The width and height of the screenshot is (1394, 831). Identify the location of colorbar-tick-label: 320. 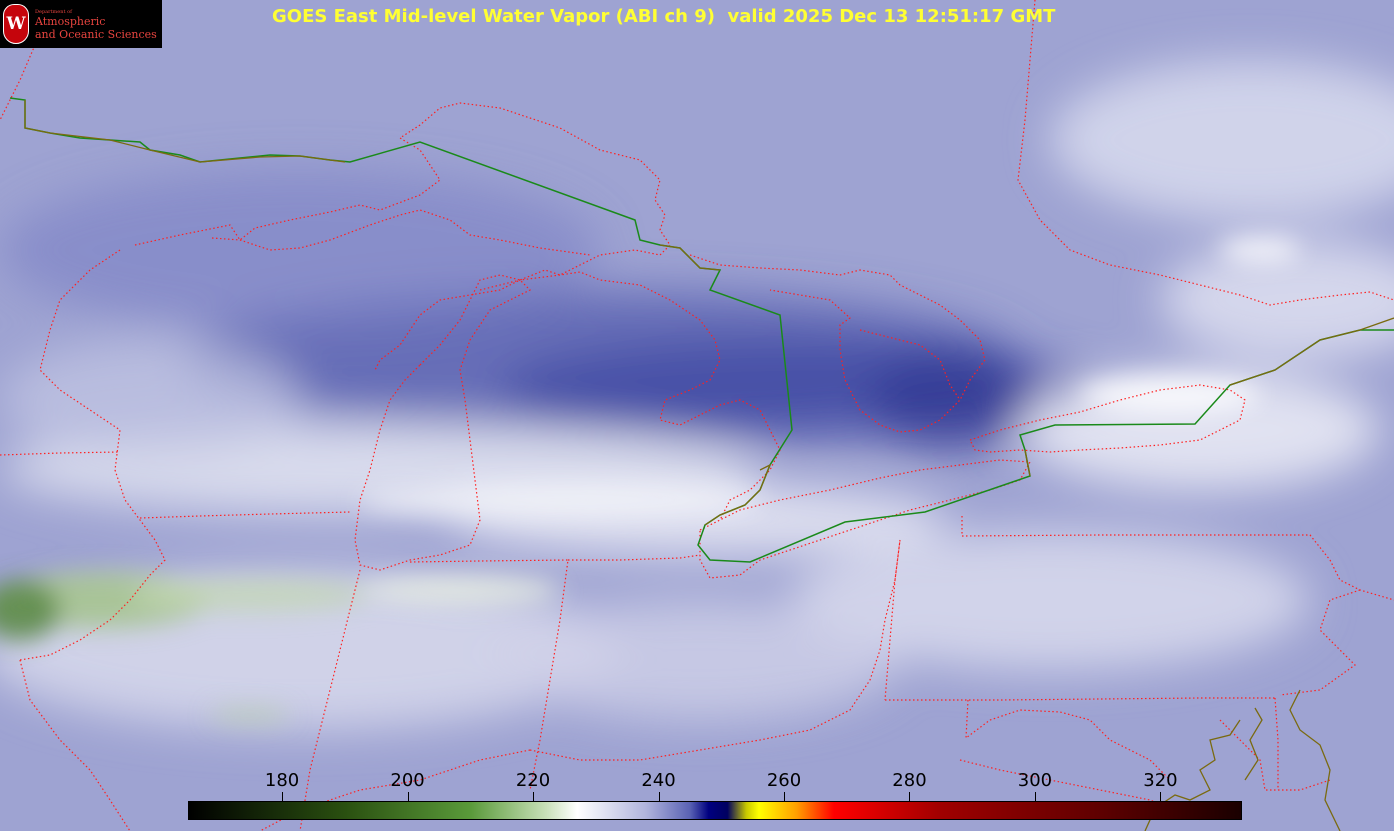
(1160, 780).